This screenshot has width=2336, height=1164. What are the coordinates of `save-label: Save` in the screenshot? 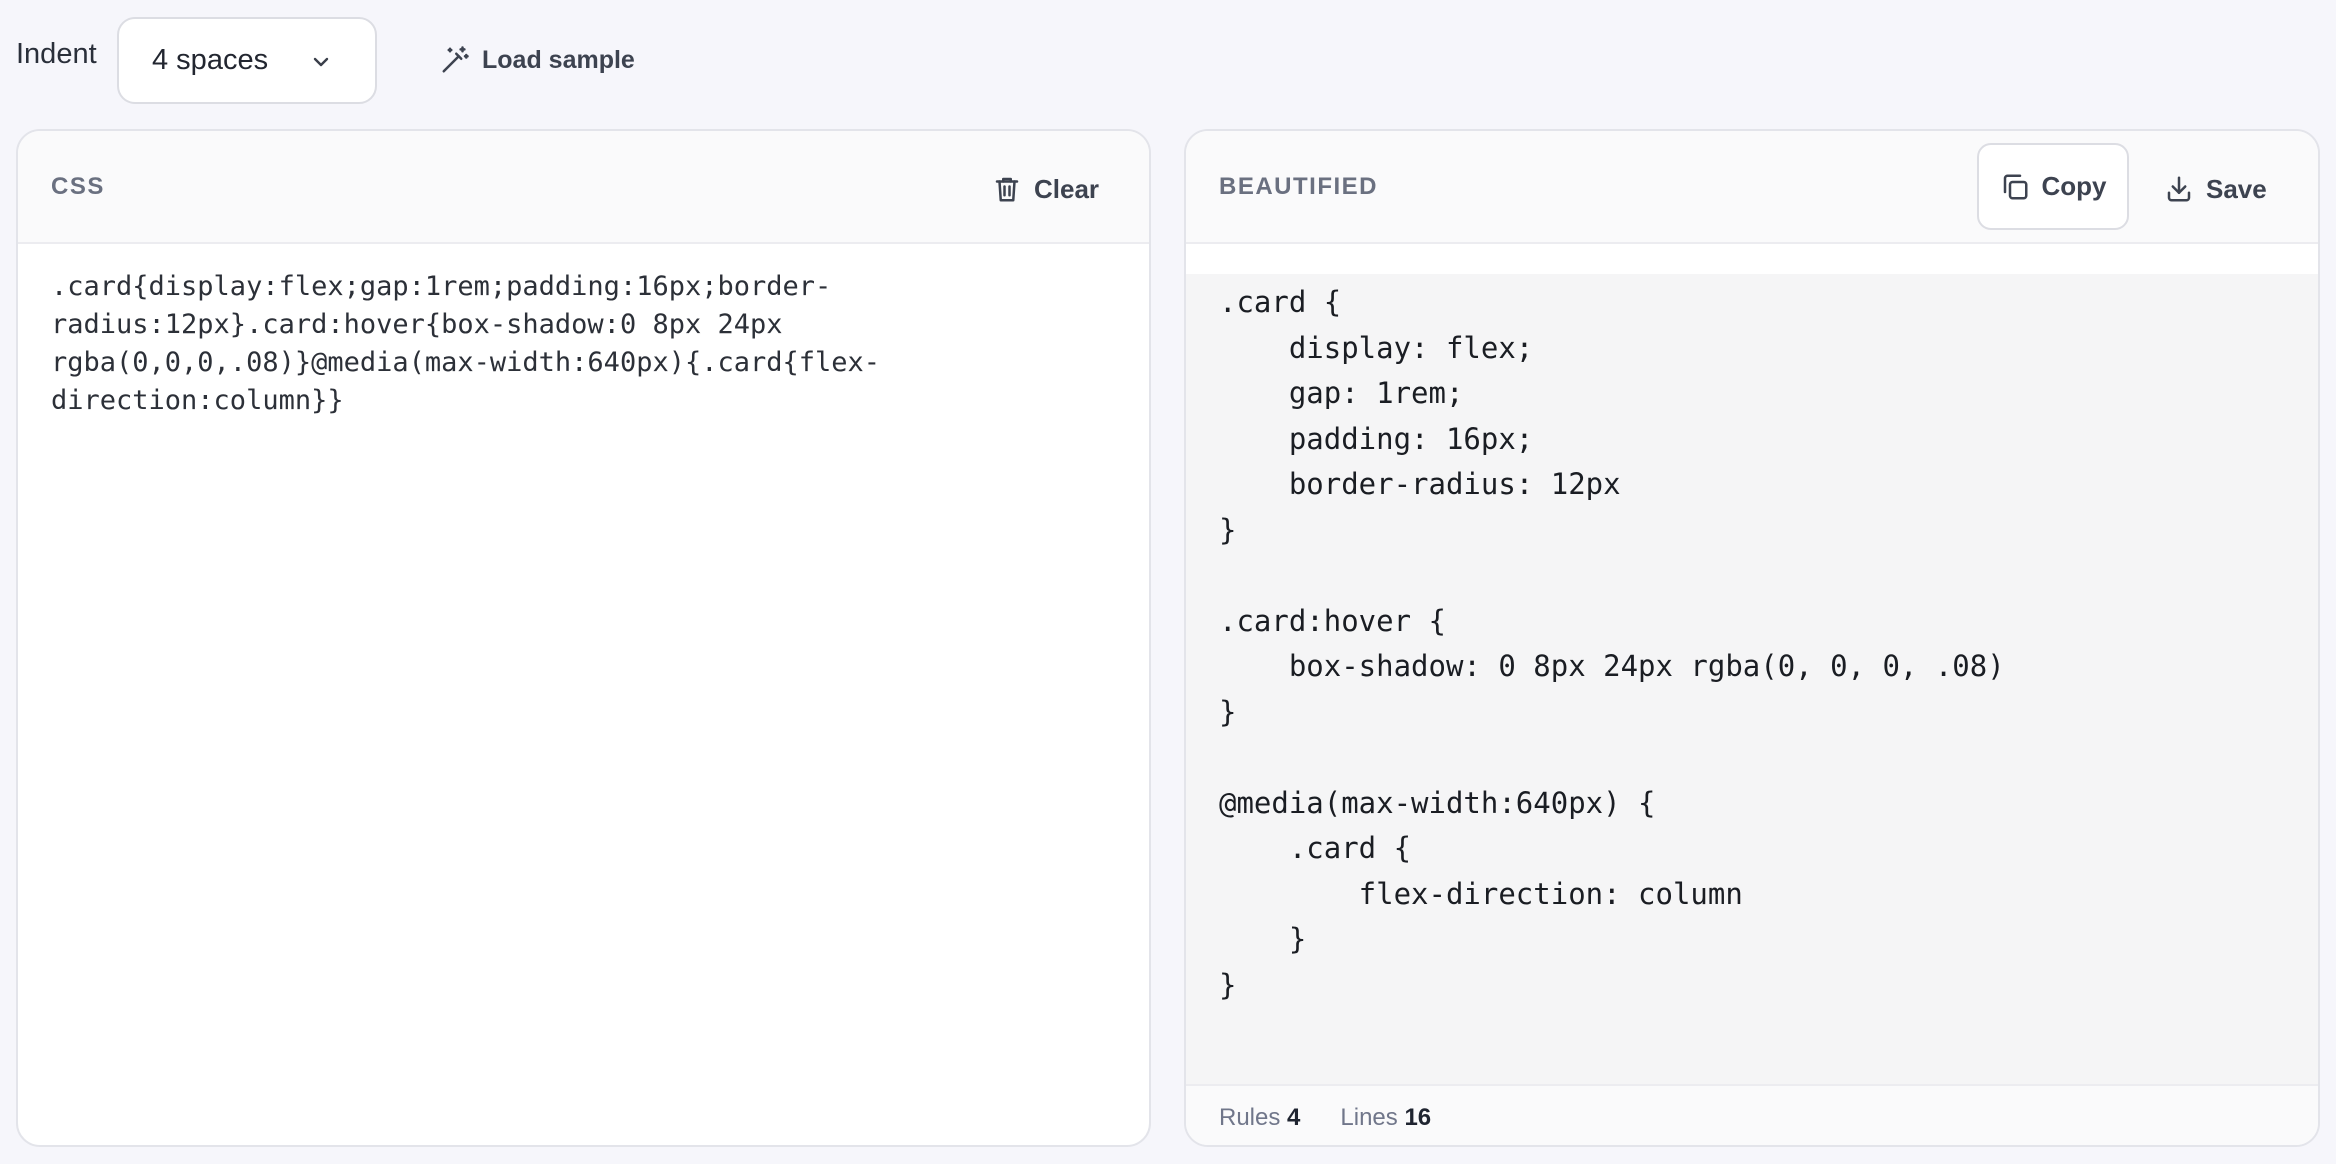 It's located at (2236, 188).